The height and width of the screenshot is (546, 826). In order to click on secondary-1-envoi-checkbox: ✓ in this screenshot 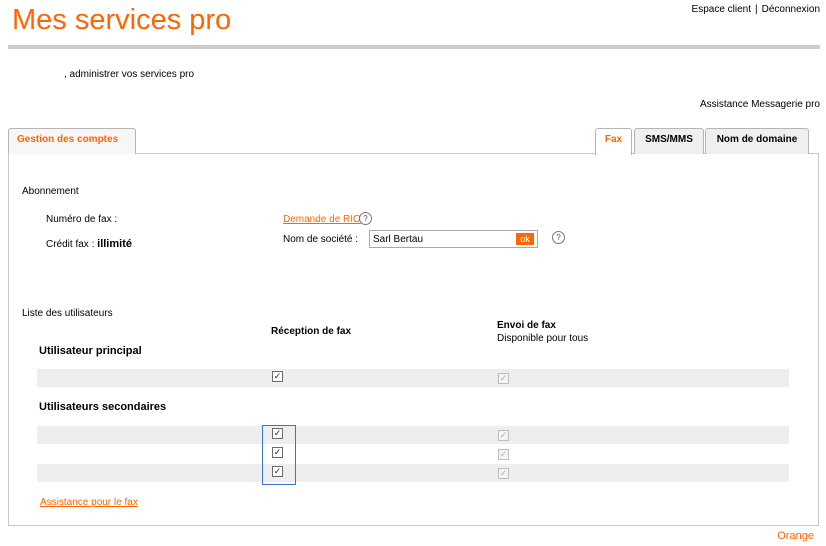, I will do `click(503, 435)`.